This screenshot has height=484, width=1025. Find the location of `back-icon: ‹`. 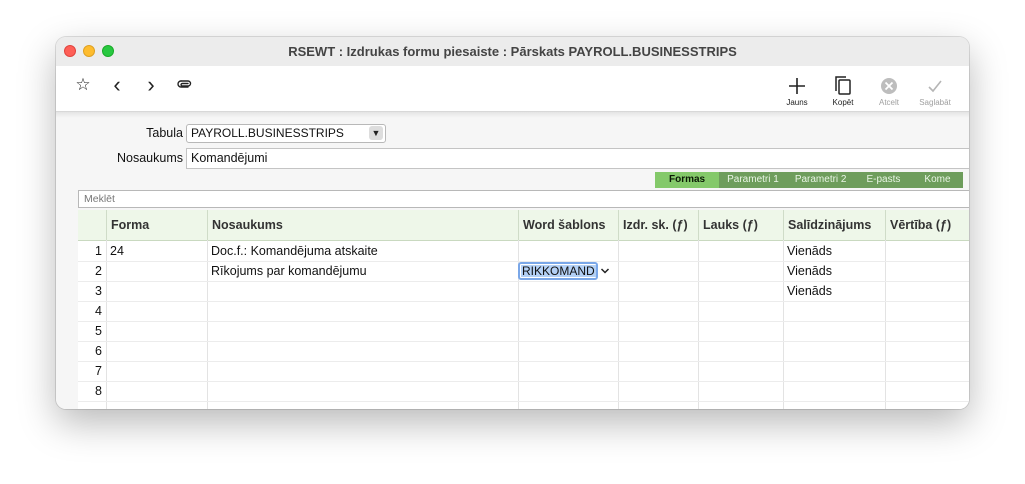

back-icon: ‹ is located at coordinates (117, 85).